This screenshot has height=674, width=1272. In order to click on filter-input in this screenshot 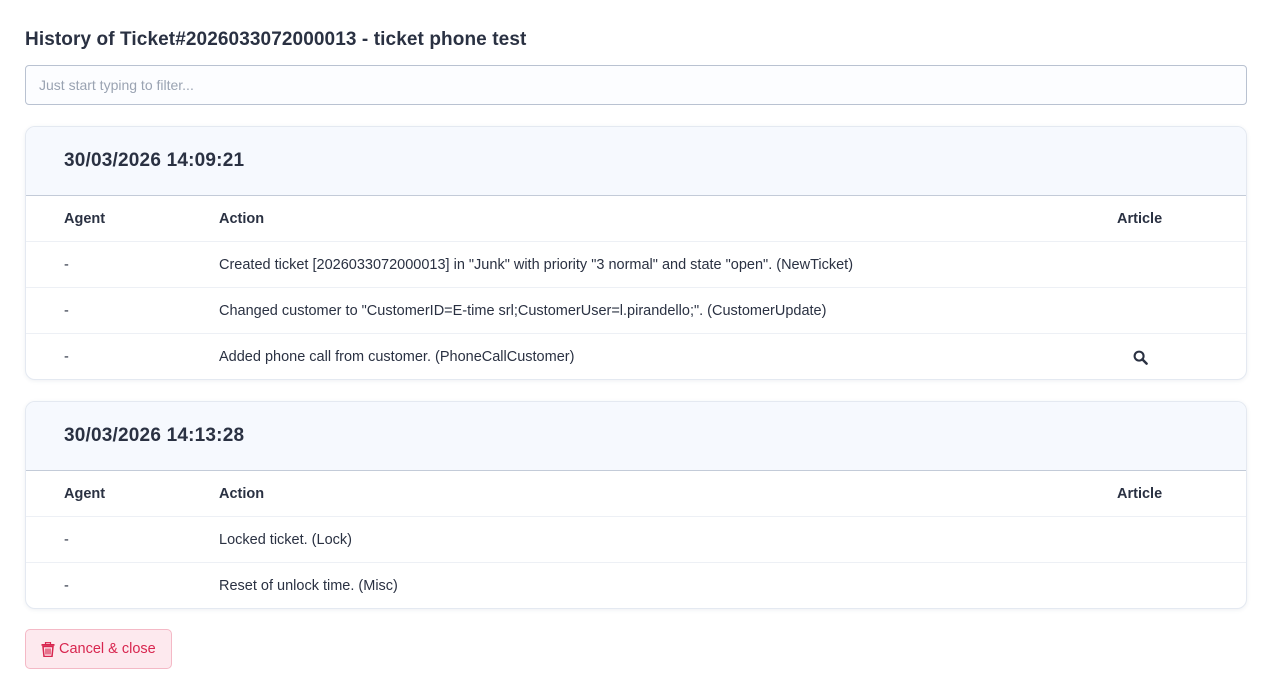, I will do `click(636, 85)`.